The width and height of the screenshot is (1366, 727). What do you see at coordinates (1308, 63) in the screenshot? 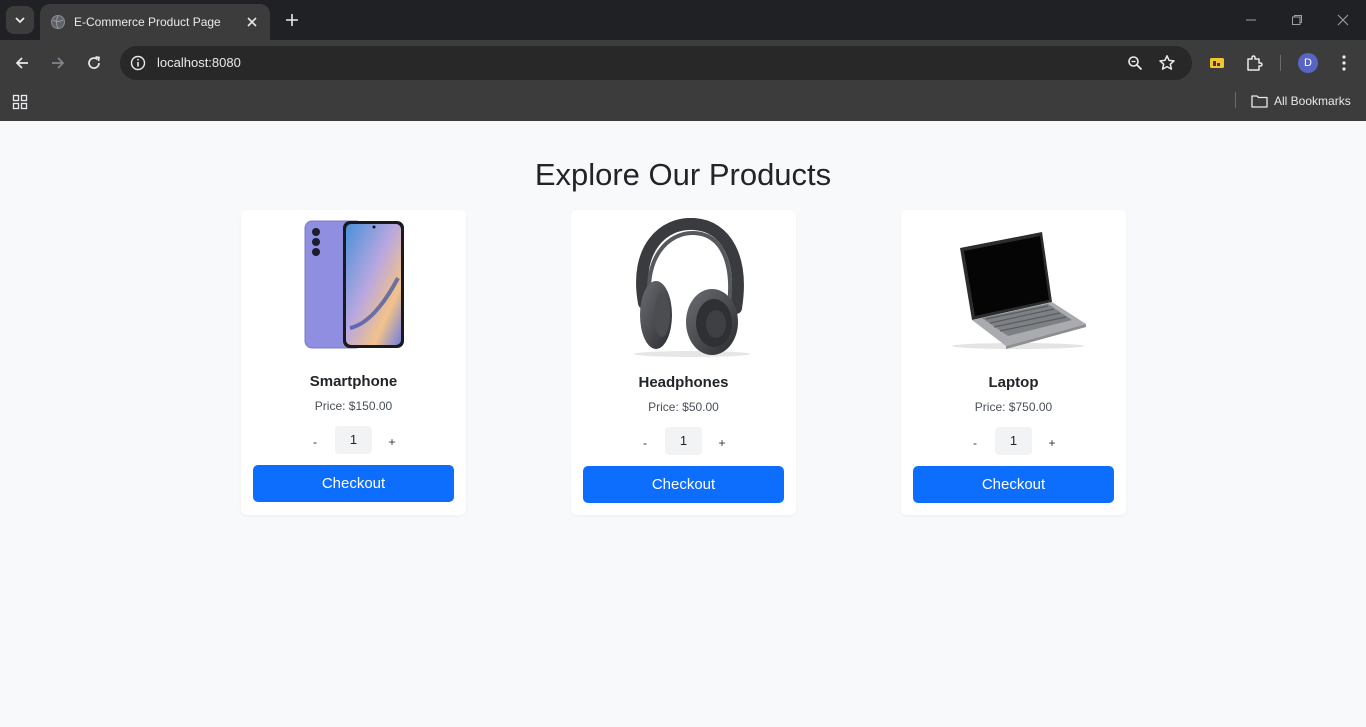
I see `profile-avatar: D` at bounding box center [1308, 63].